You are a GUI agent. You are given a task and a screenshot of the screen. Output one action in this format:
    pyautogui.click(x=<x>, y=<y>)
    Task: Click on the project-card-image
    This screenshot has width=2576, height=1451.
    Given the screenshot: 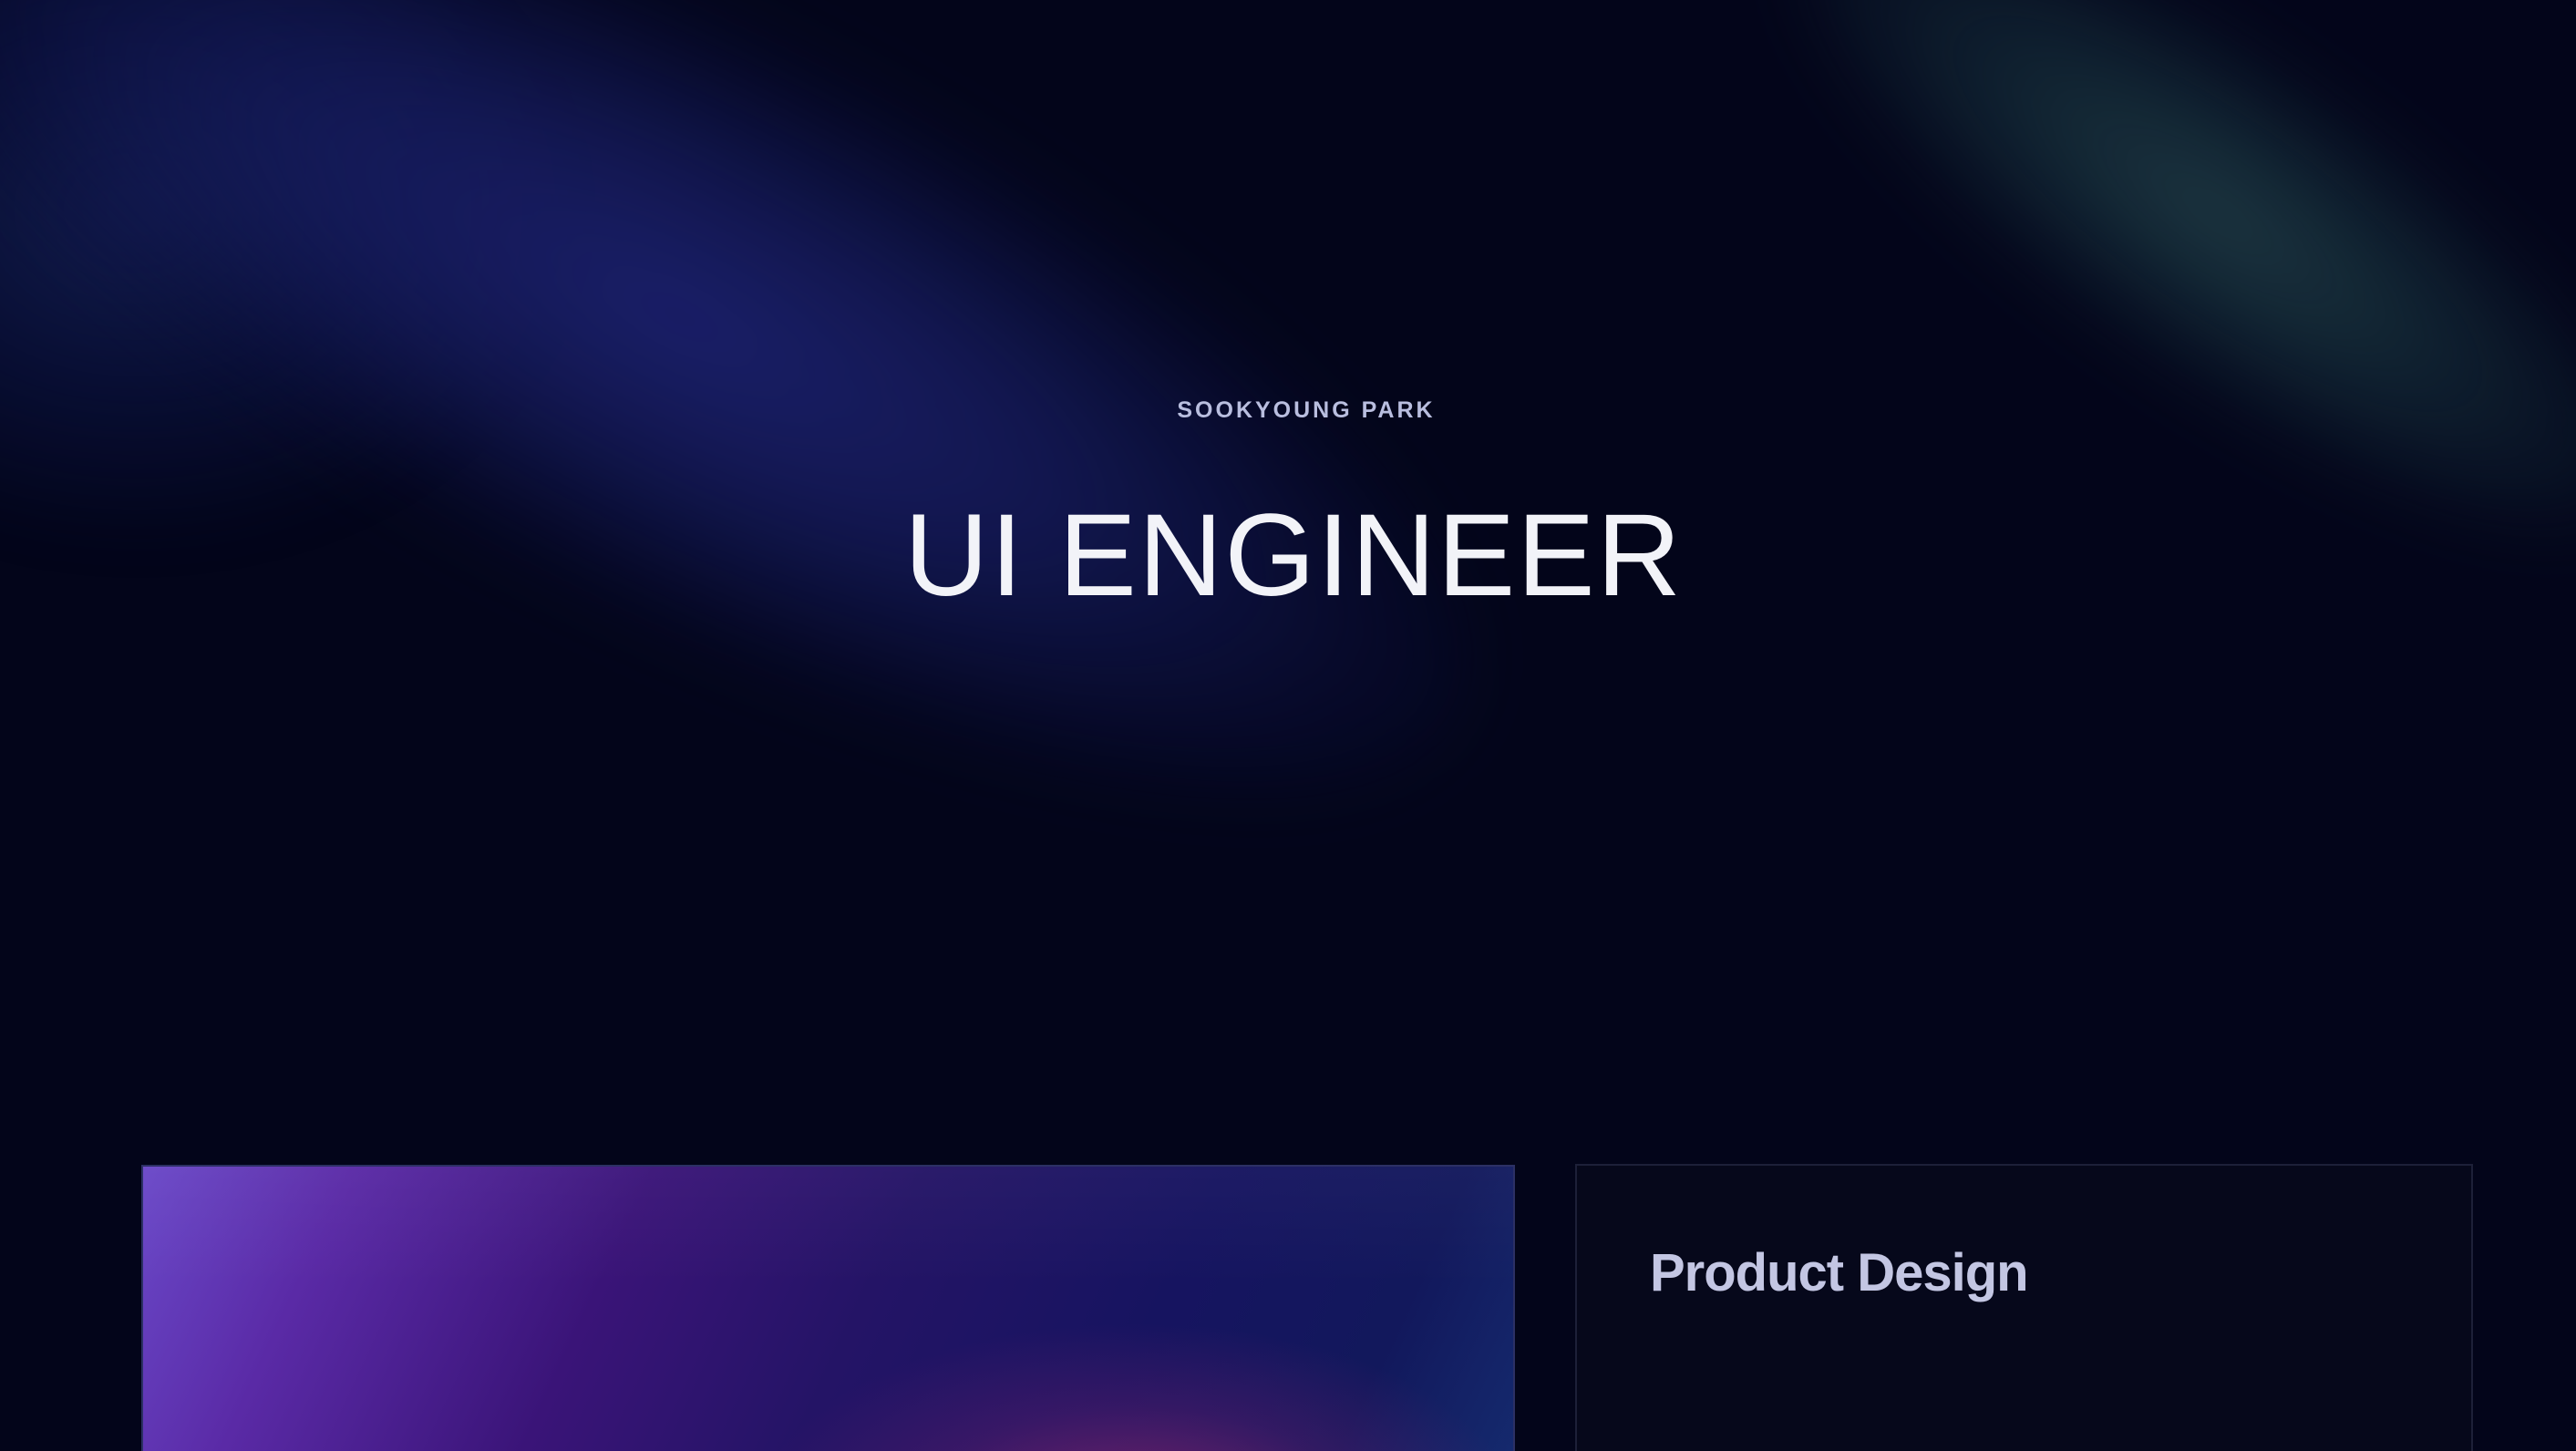 What is the action you would take?
    pyautogui.click(x=828, y=1308)
    